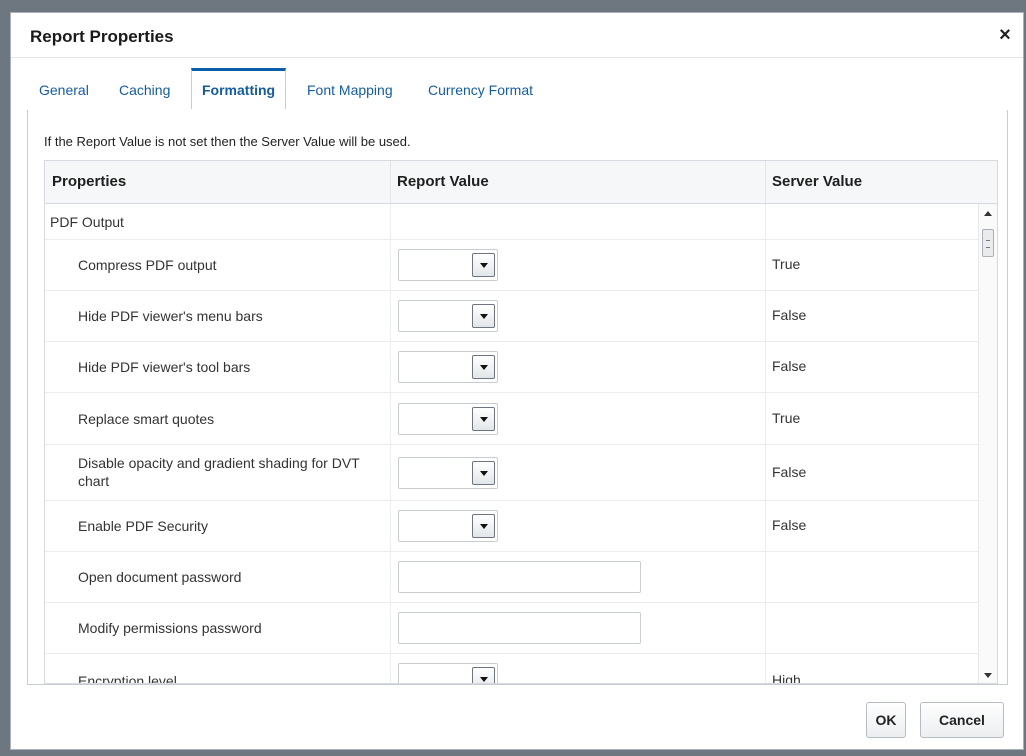 This screenshot has width=1026, height=756. Describe the element at coordinates (513, 265) in the screenshot. I see `table-row-compress-pdf-output: Compress PDF output True` at that location.